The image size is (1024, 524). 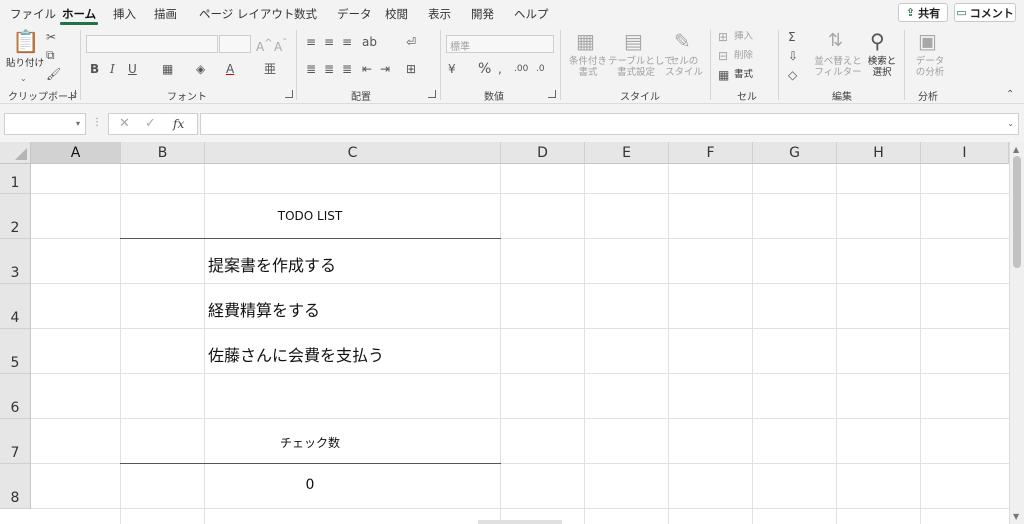 I want to click on tab-file: ファイル, so click(x=33, y=14).